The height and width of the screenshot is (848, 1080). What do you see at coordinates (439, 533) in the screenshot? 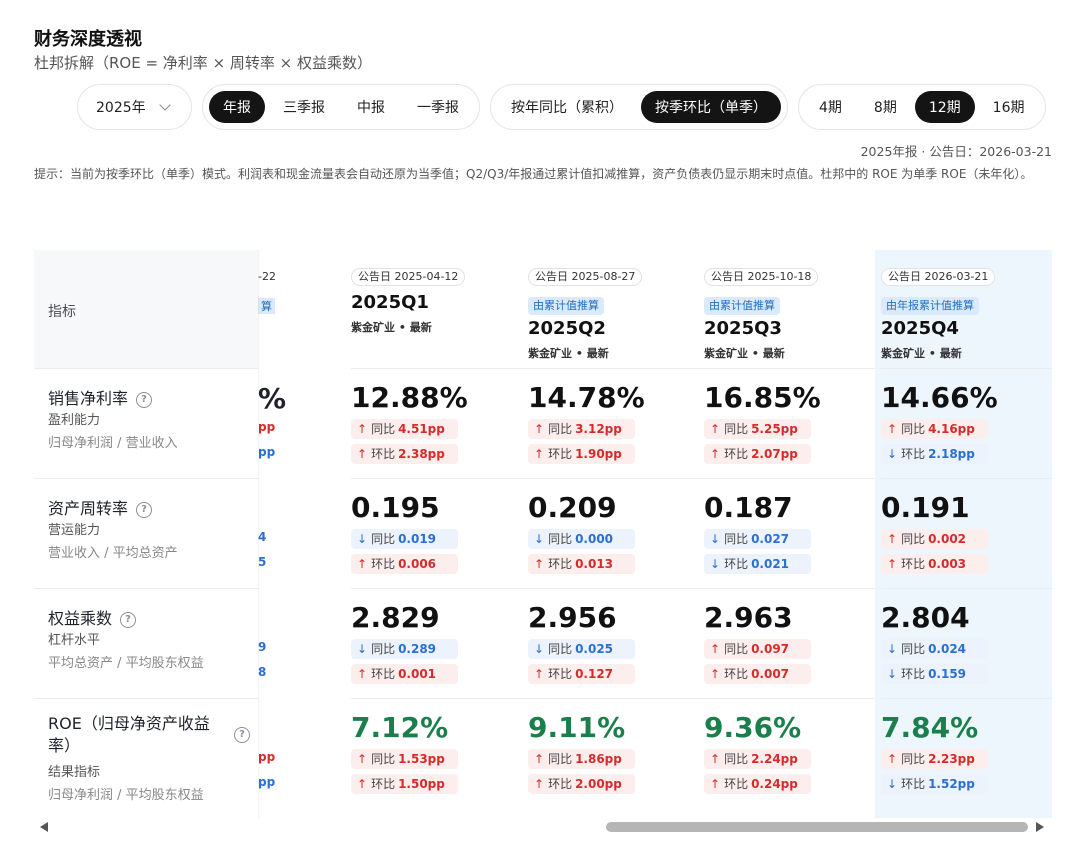
I see `metric-cell: 0.195 ↓ 同比 0.019 ↑ 环比 0.006` at bounding box center [439, 533].